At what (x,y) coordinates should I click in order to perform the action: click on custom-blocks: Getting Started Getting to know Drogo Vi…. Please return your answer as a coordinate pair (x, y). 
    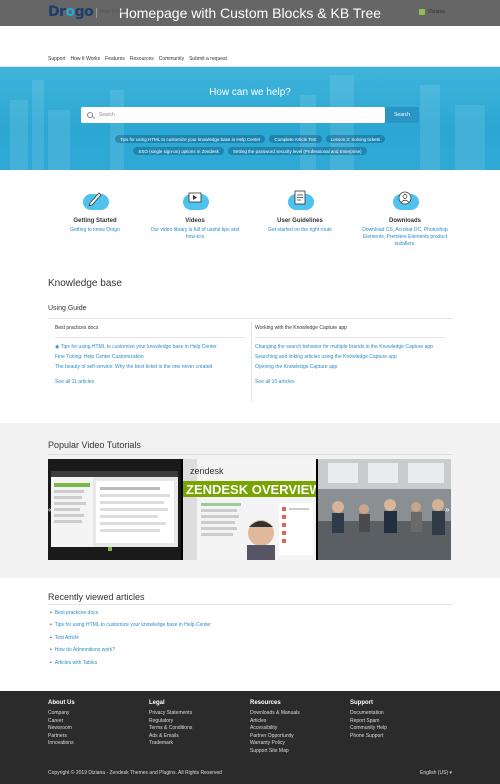
    Looking at the image, I should click on (250, 228).